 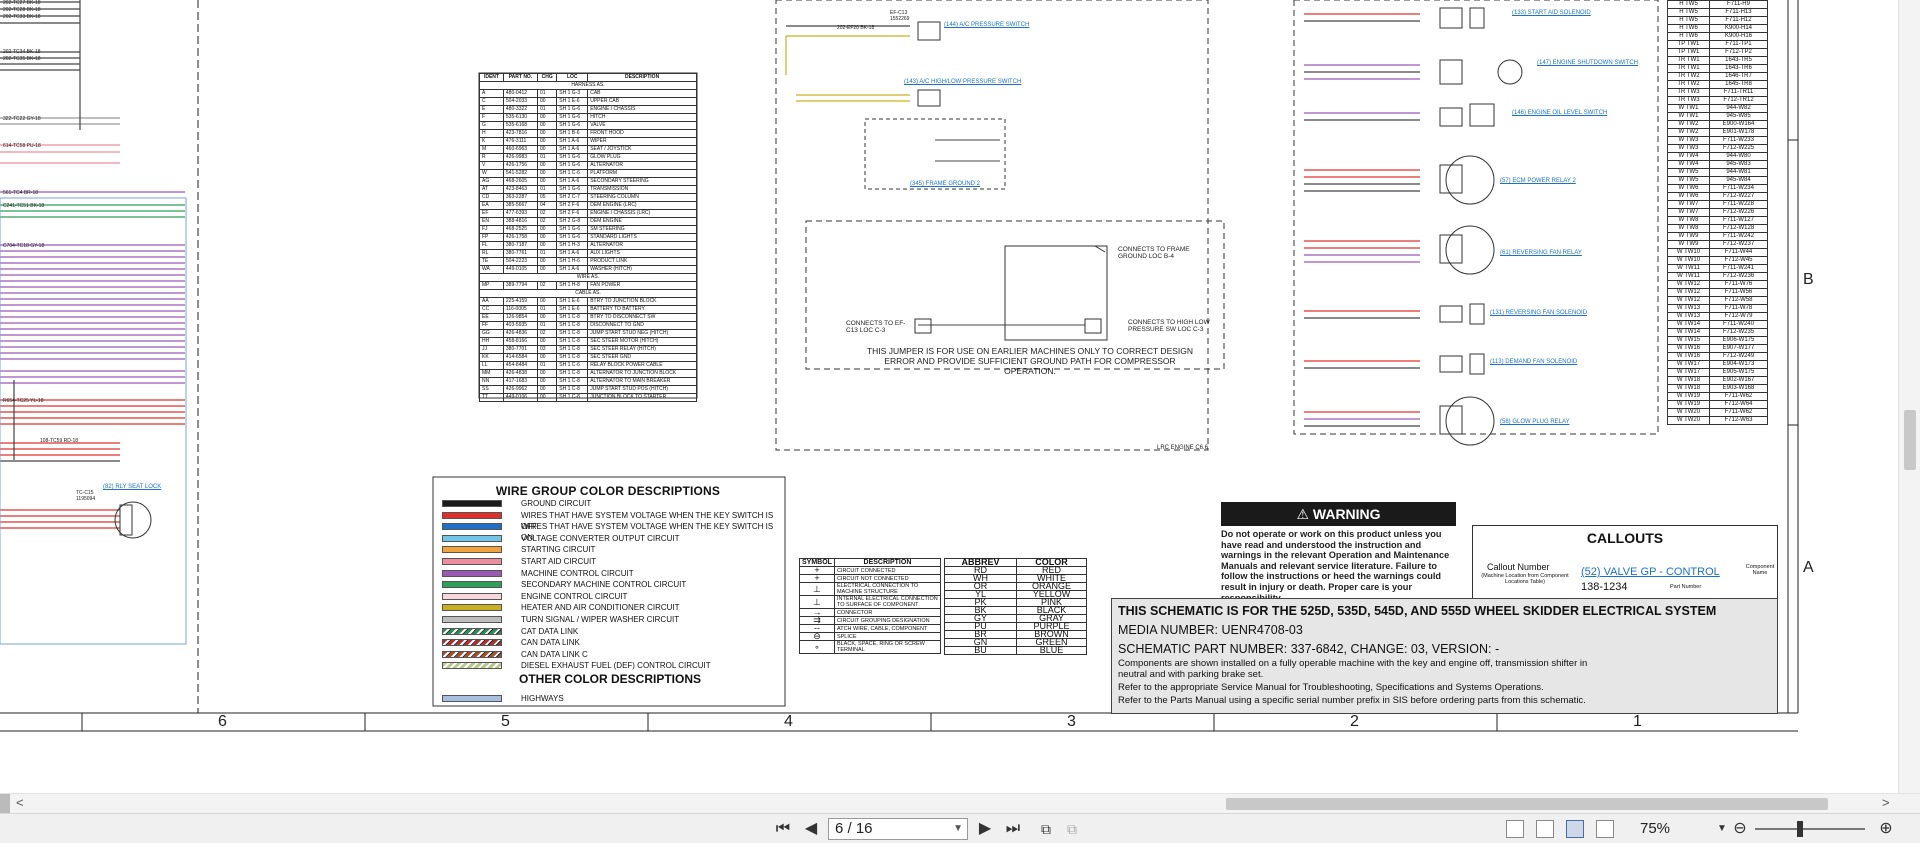 I want to click on reversing-fan-relay-link: (61) REVERSING FAN RELAY, so click(x=1541, y=253).